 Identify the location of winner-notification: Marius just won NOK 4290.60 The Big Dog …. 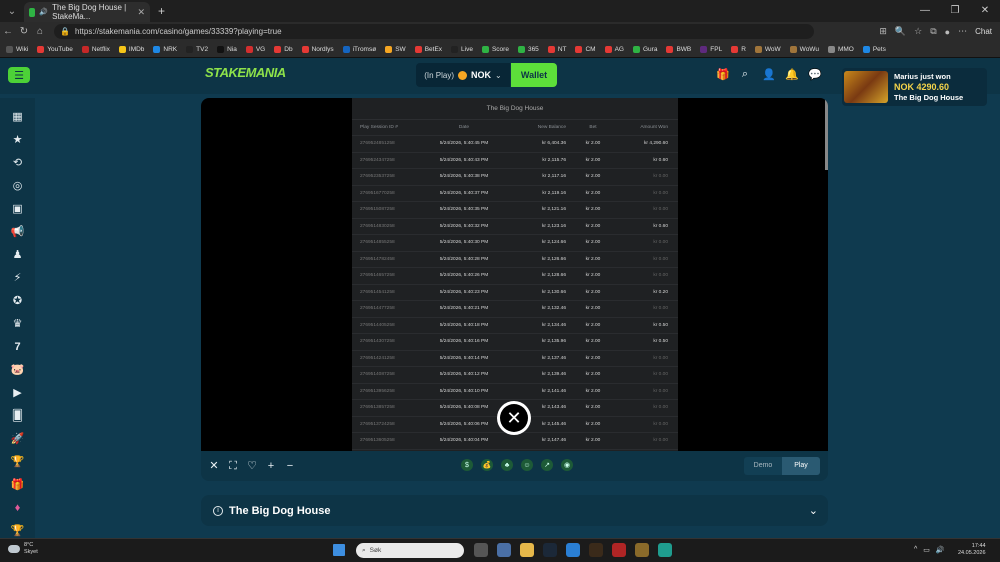
(914, 87).